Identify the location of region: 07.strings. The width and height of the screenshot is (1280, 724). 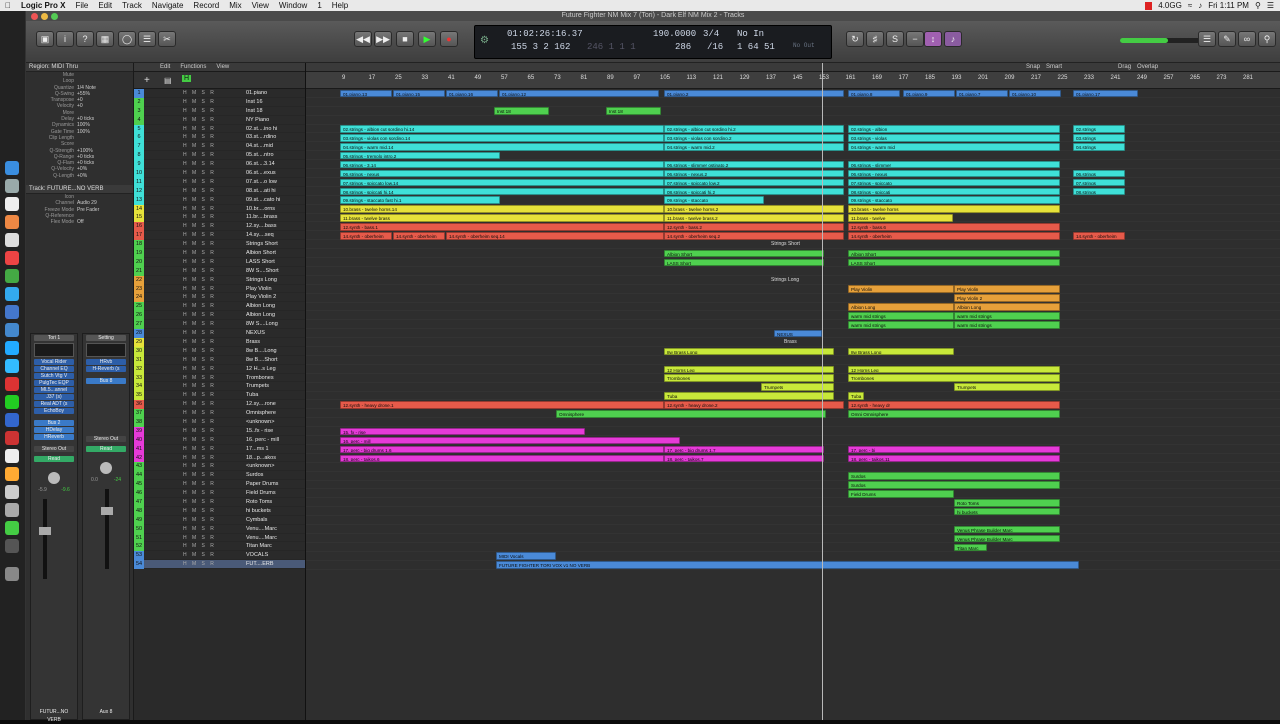
(1099, 182).